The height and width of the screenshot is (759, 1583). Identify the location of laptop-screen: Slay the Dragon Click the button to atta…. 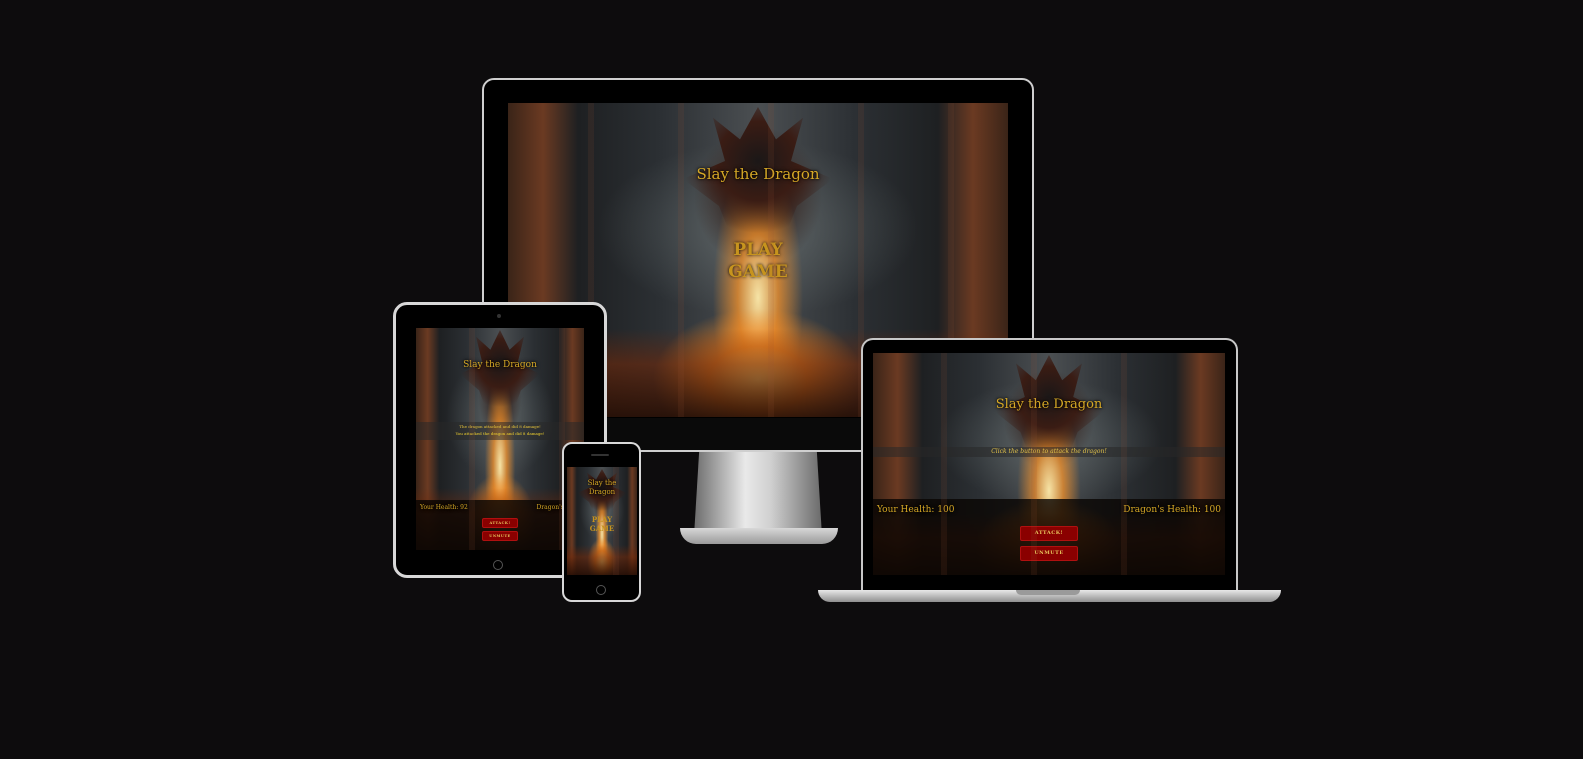
(1049, 464).